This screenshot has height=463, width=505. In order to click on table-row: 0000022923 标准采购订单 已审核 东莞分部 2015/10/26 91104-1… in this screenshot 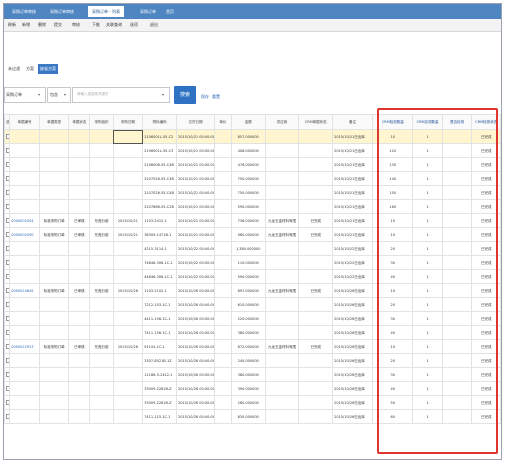, I will do `click(252, 346)`.